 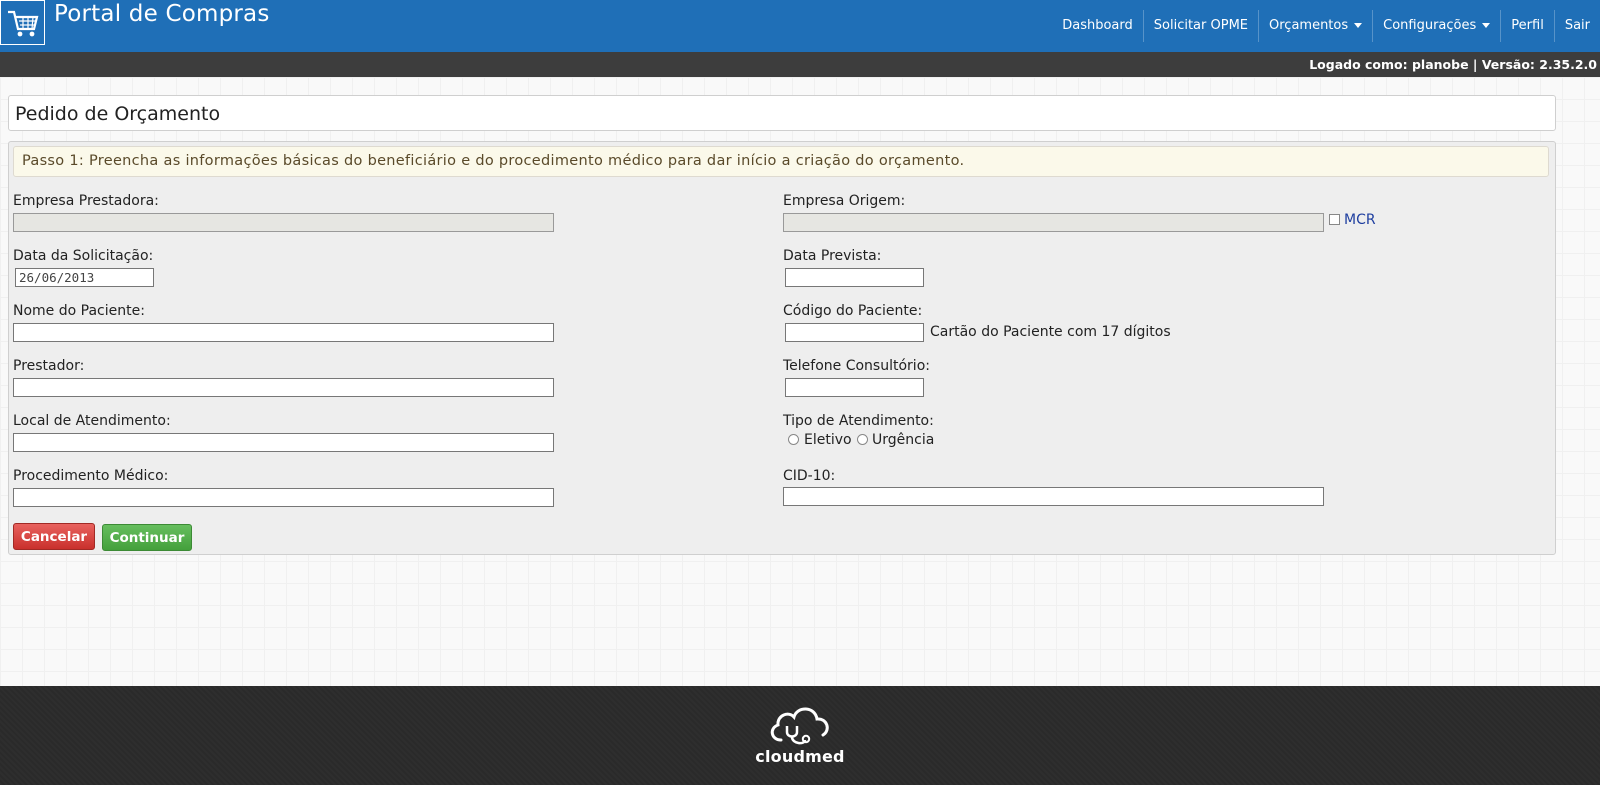 What do you see at coordinates (83, 256) in the screenshot?
I see `data-solicitacao-label: Data da Solicitação:` at bounding box center [83, 256].